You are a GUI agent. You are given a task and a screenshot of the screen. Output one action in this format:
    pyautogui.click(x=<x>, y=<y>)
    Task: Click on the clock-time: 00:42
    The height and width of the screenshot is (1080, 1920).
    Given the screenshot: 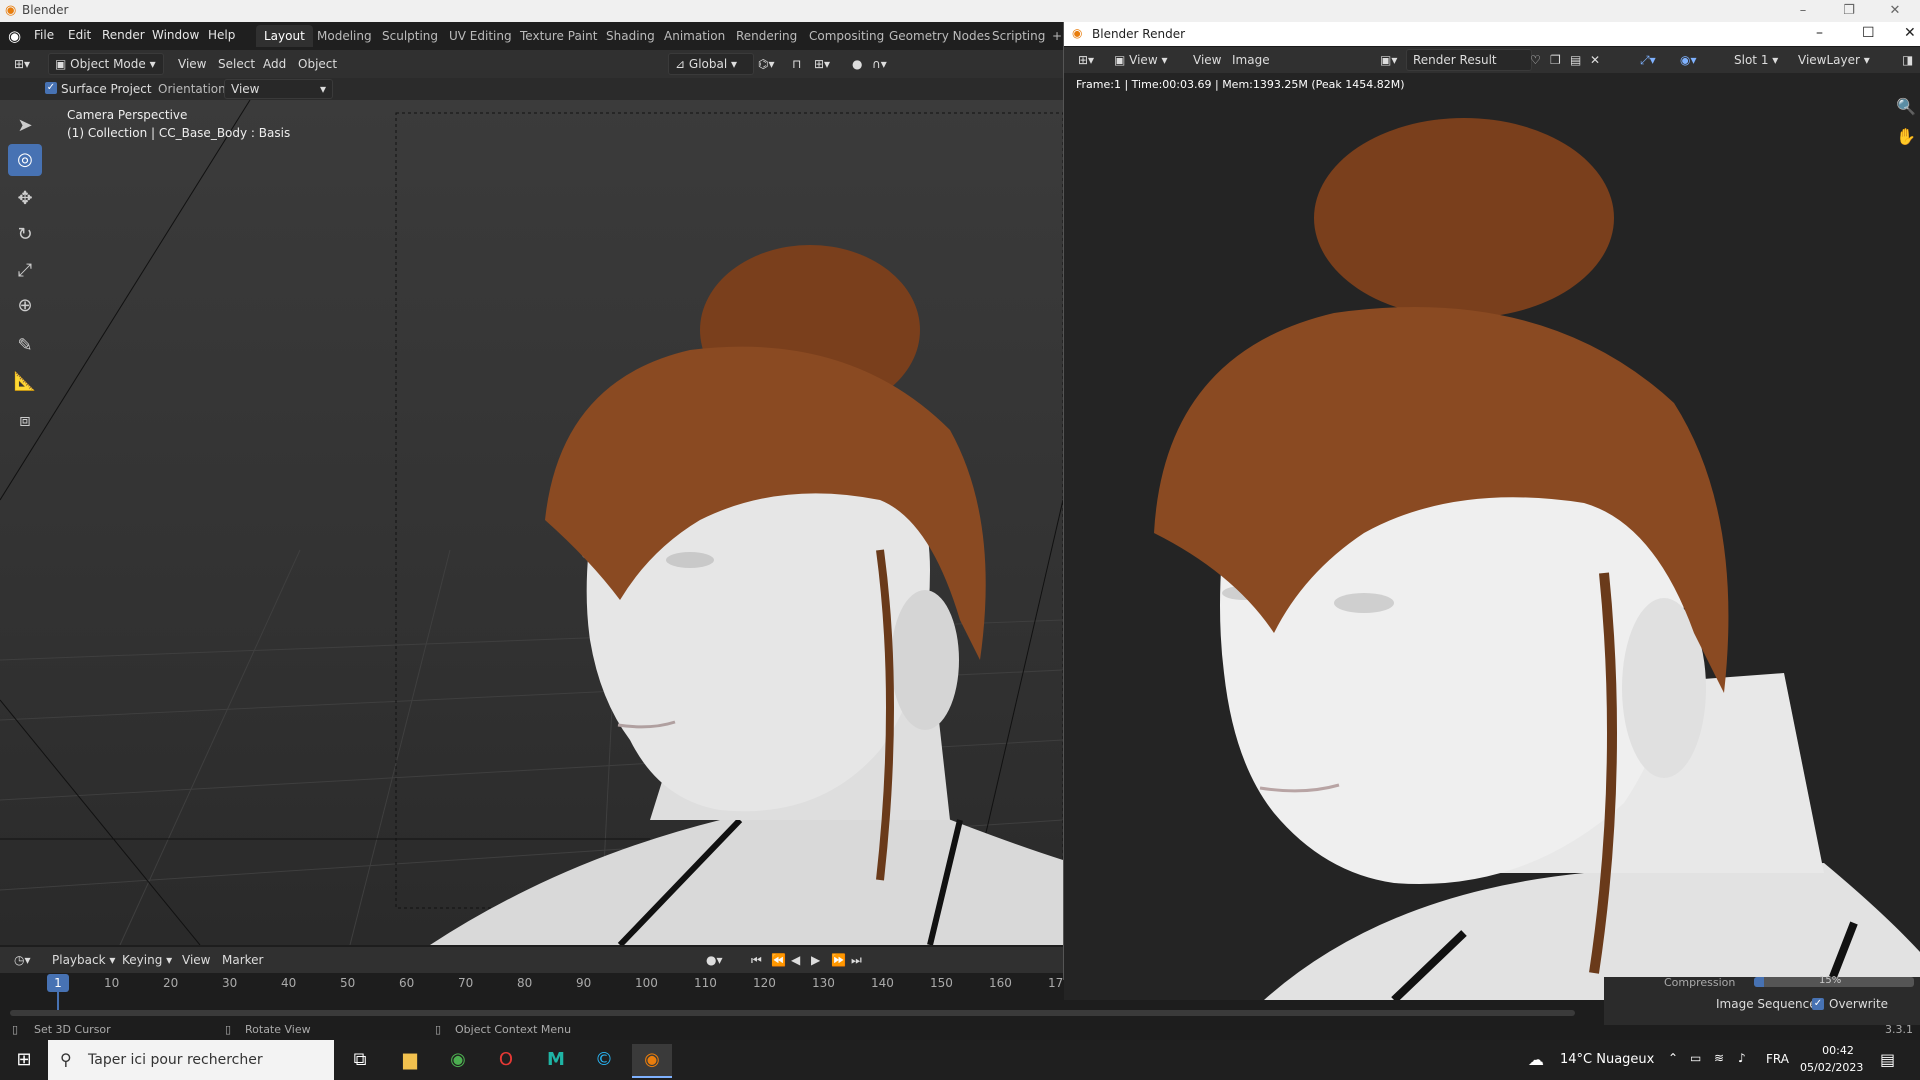 What is the action you would take?
    pyautogui.click(x=1838, y=1050)
    